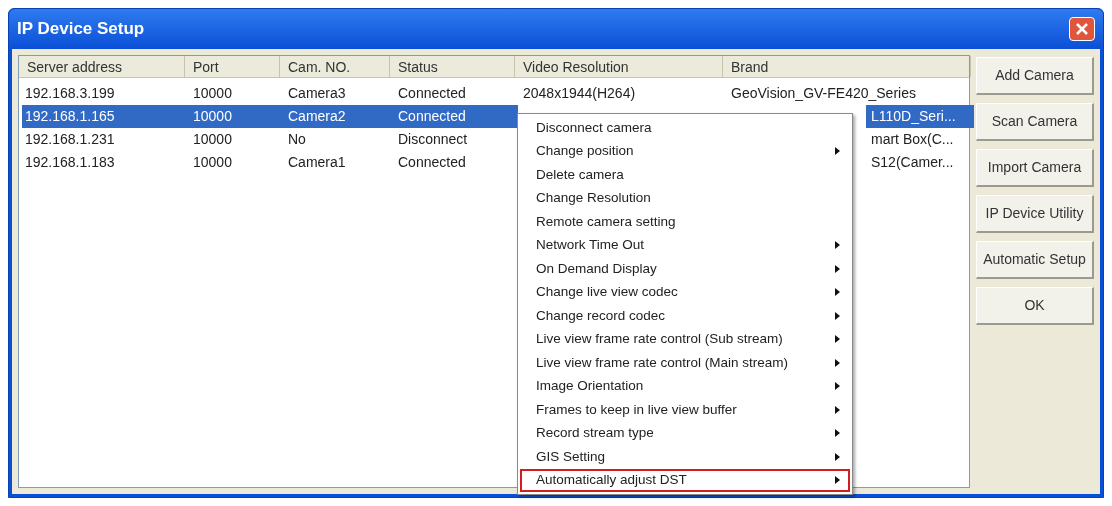 Image resolution: width=1112 pixels, height=506 pixels. I want to click on menu-item: Disconnect camera, so click(685, 128).